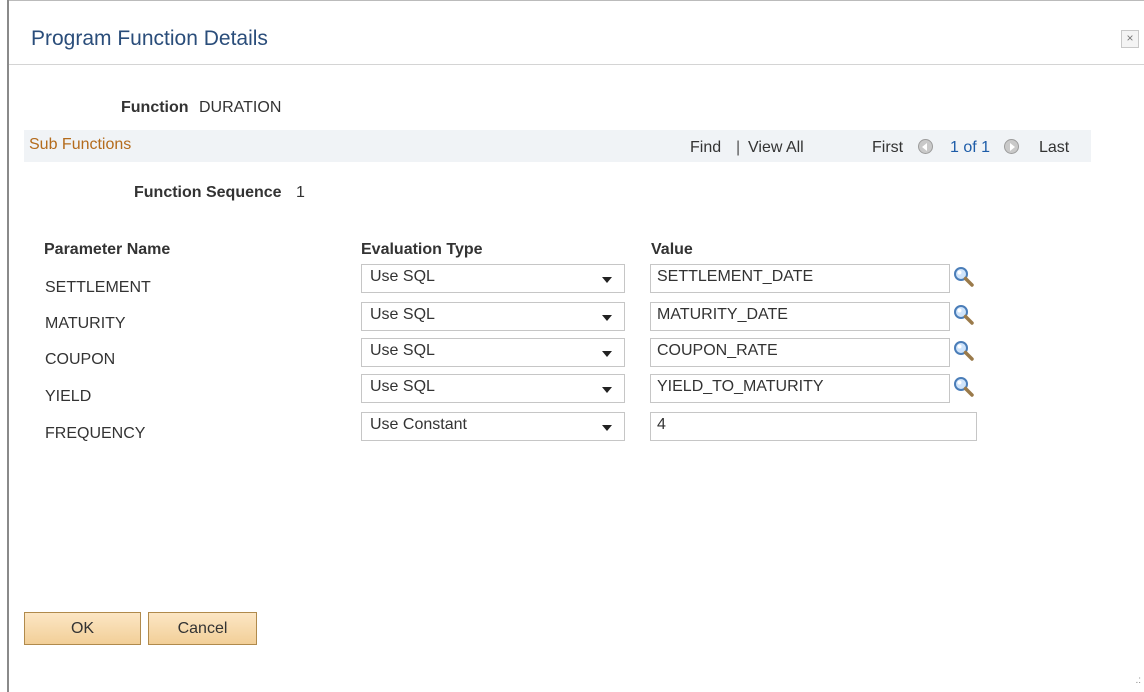 This screenshot has width=1144, height=692. I want to click on first-label: First, so click(888, 147).